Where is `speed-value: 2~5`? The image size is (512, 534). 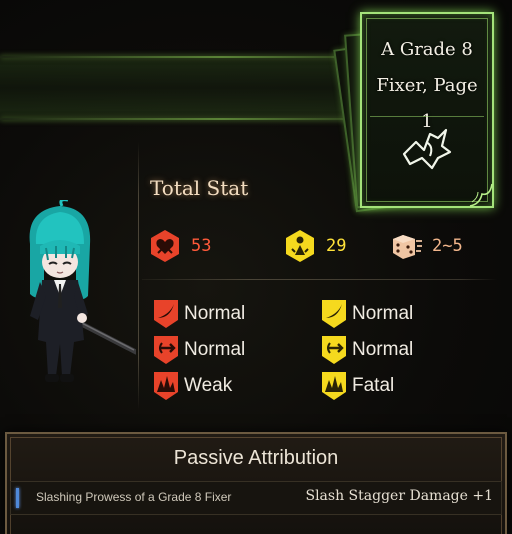
speed-value: 2~5 is located at coordinates (447, 246).